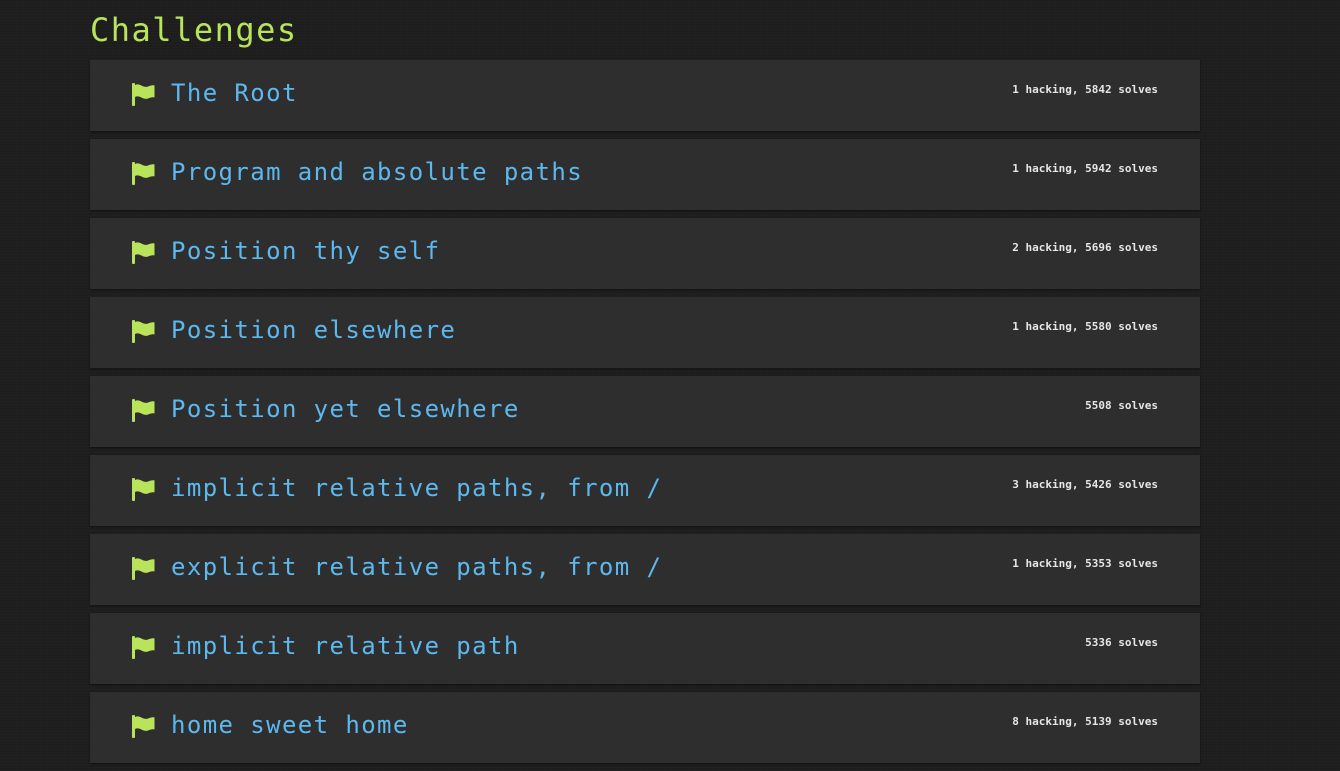 This screenshot has height=771, width=1340. What do you see at coordinates (645, 727) in the screenshot?
I see `challenge-row-home-sweet-home: home sweet home 8 hacking, 5139 solves` at bounding box center [645, 727].